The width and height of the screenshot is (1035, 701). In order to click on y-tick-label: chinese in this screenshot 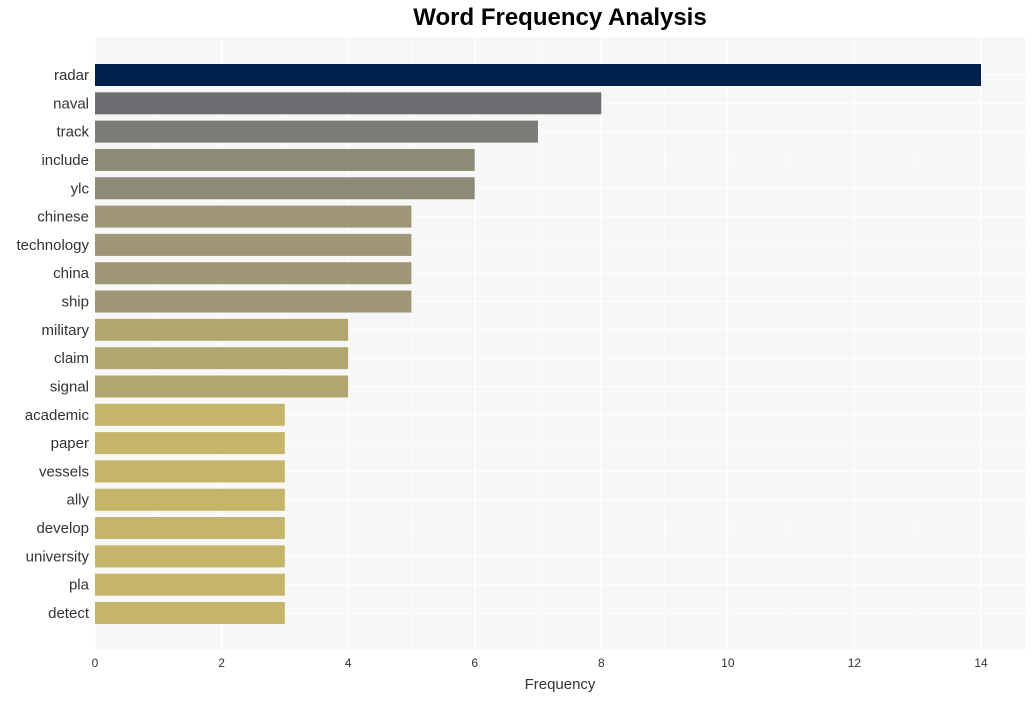, I will do `click(63, 217)`.